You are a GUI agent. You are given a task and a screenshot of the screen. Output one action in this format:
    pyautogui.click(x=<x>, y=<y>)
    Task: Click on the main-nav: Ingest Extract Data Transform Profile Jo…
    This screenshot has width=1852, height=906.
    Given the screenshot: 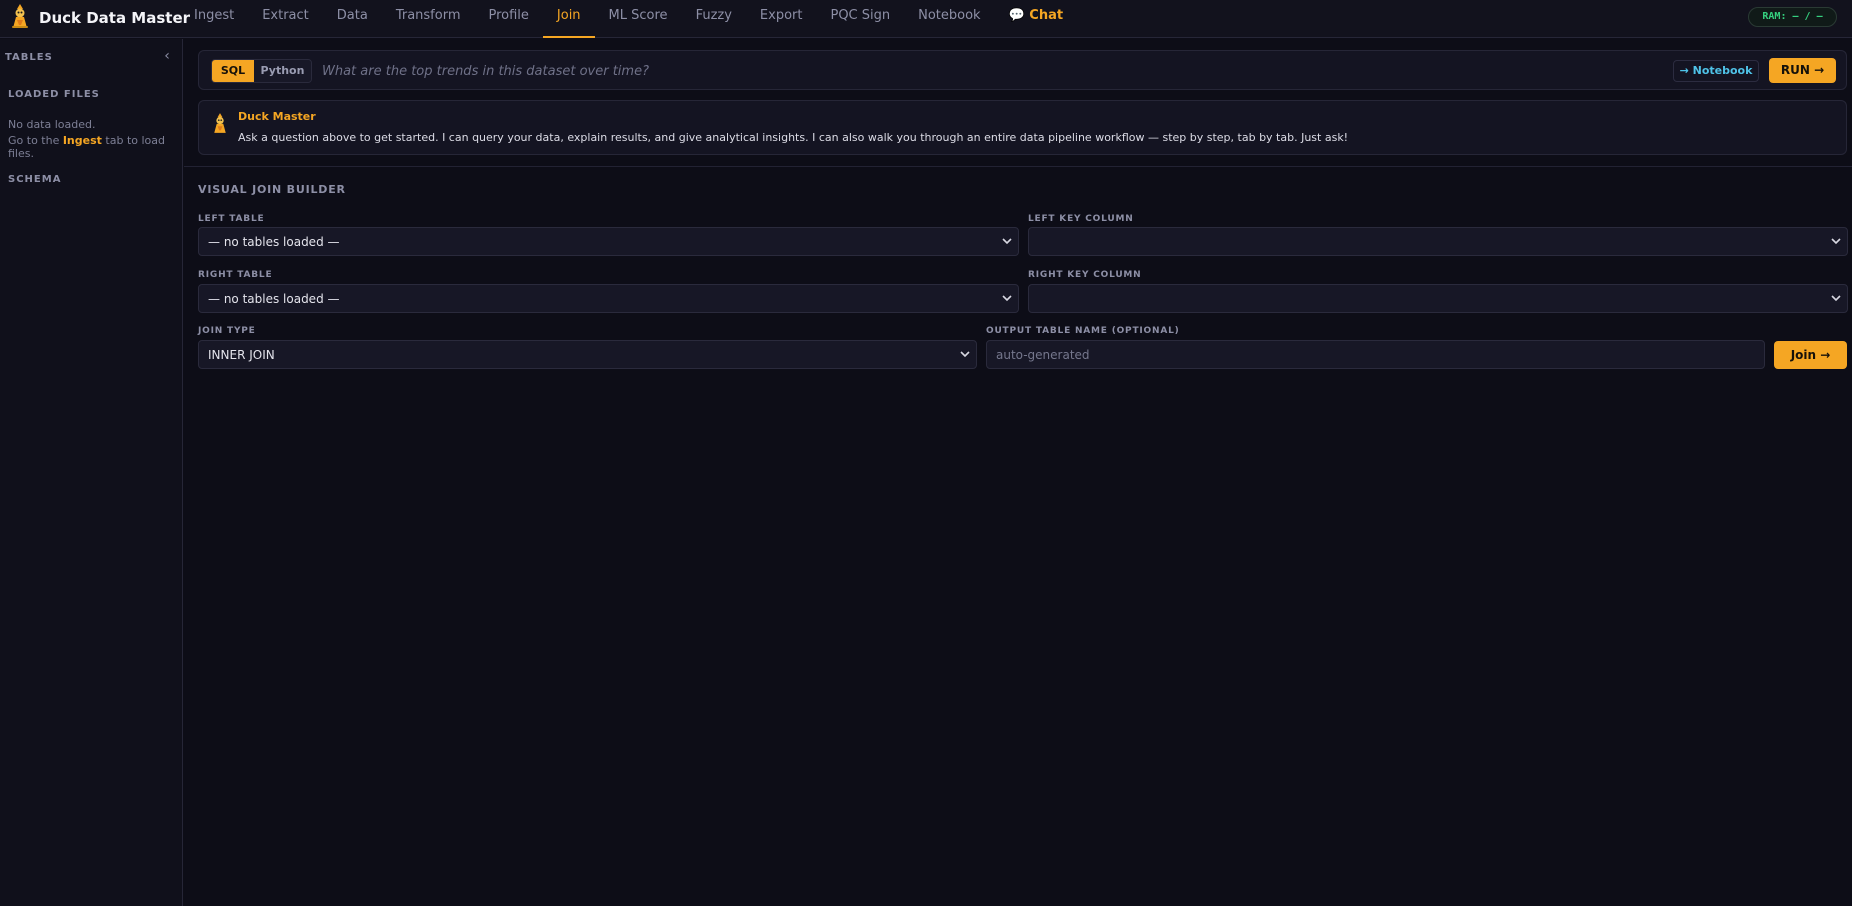 What is the action you would take?
    pyautogui.click(x=628, y=19)
    